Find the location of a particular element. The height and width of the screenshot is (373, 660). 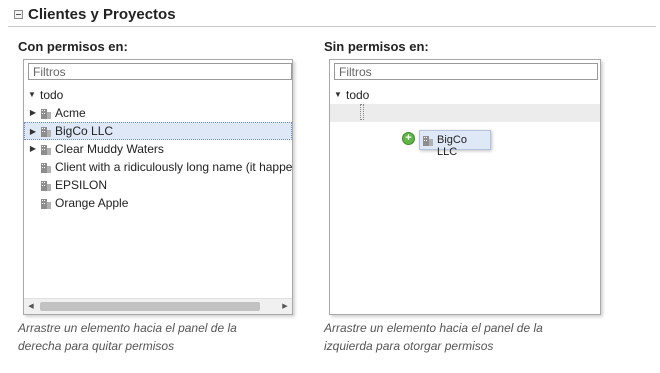

drag-proxy: + BigCo LLC is located at coordinates (448, 144).